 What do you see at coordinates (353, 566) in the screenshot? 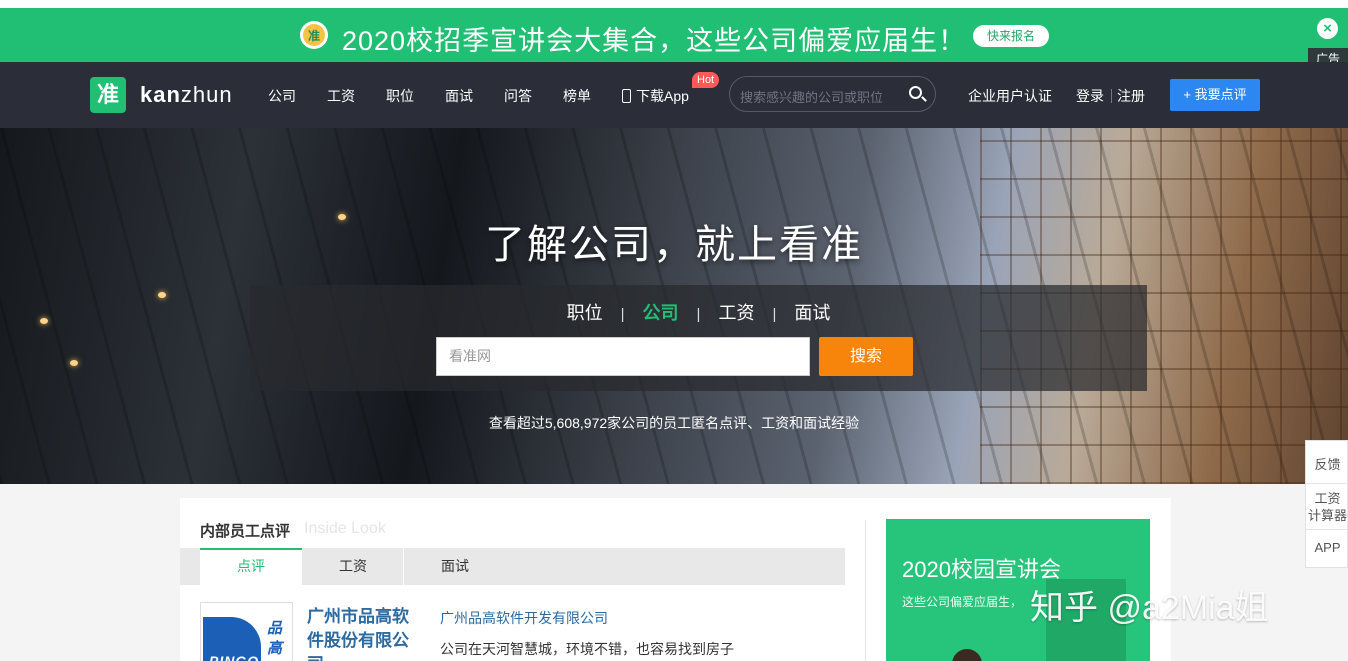
I see `tab-salary: 工资` at bounding box center [353, 566].